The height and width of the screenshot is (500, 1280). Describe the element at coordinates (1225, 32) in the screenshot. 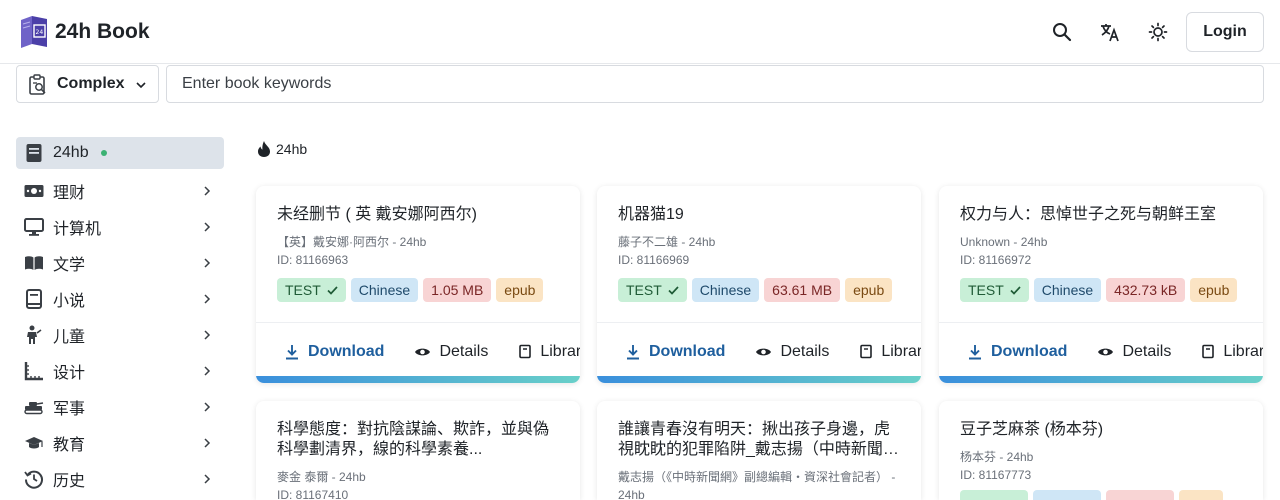

I see `login-button: Login` at that location.